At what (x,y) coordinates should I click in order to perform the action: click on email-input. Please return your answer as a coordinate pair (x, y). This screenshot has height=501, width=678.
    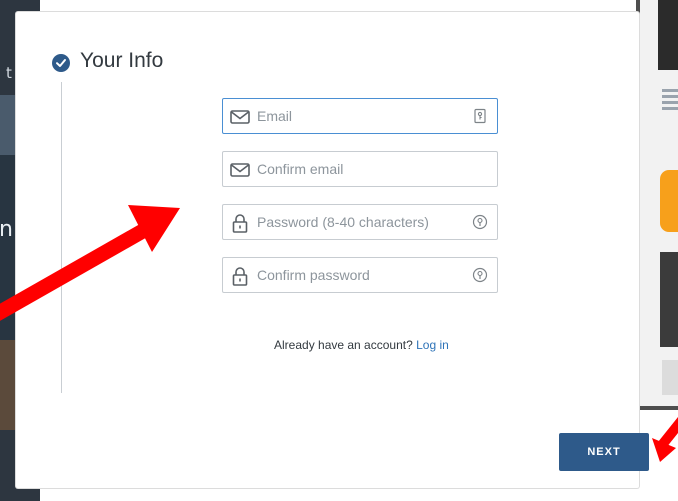
    Looking at the image, I should click on (357, 116).